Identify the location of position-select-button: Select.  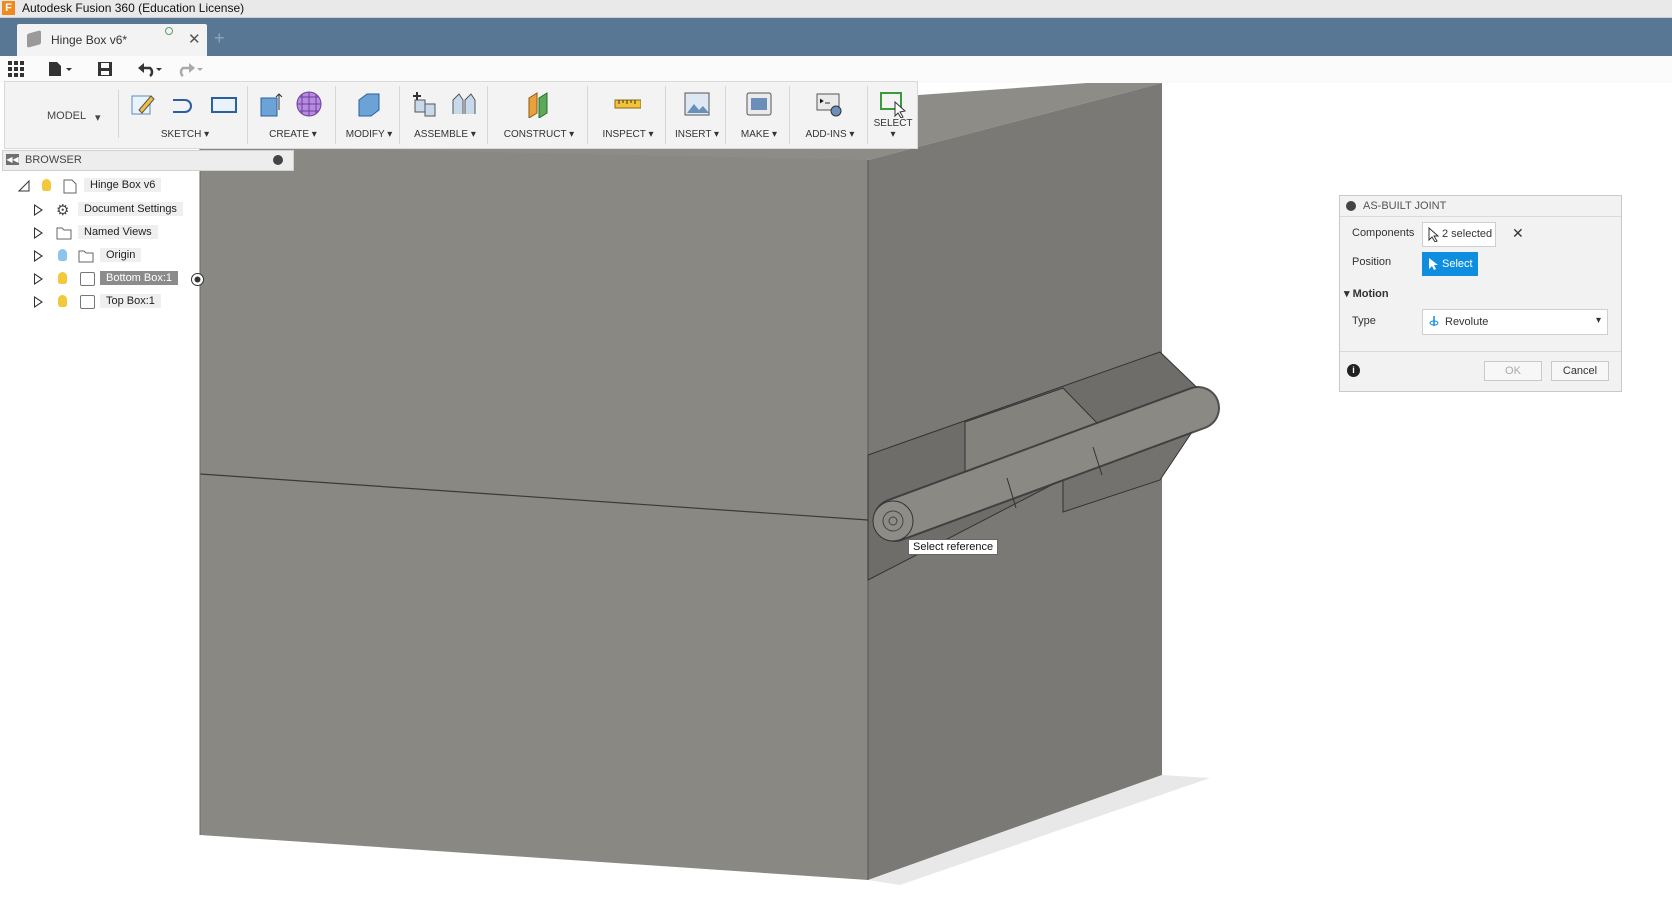
(1450, 264).